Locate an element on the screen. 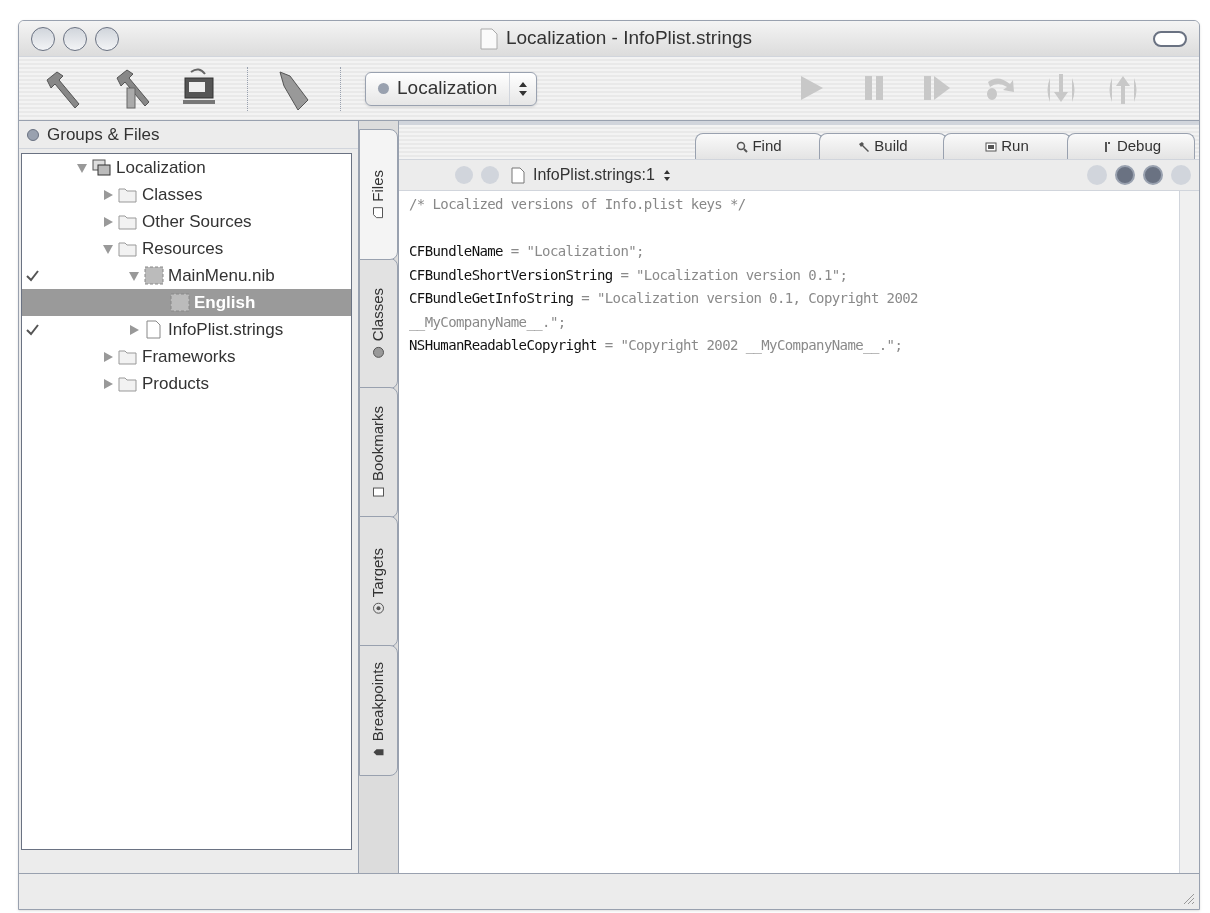  debug-button: Debug is located at coordinates (1131, 146).